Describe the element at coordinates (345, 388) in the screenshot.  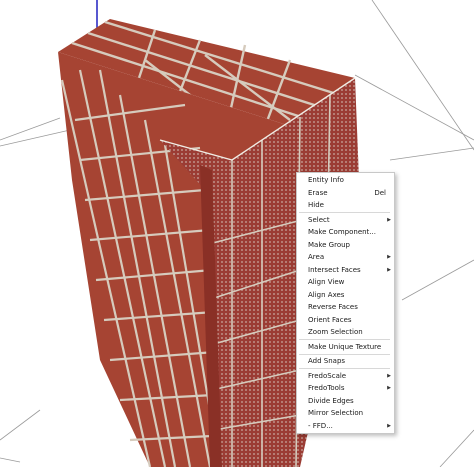
I see `menu-item-fredotools: FredoTools ▶` at that location.